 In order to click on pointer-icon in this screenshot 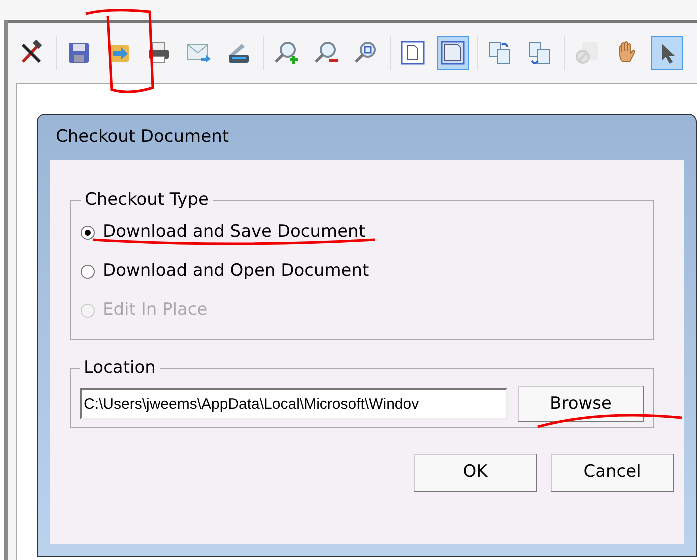, I will do `click(667, 53)`.